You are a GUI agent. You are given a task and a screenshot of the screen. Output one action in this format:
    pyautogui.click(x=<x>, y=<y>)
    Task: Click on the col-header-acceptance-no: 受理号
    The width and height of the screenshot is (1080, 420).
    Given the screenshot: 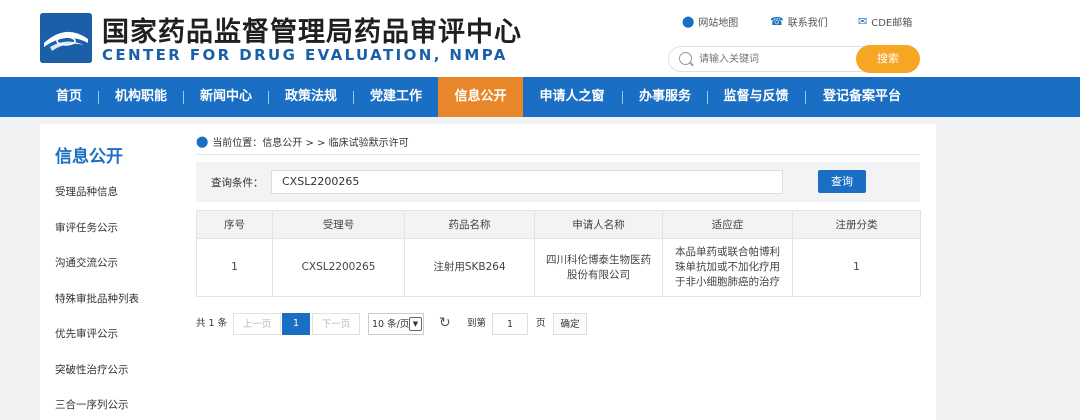 What is the action you would take?
    pyautogui.click(x=338, y=224)
    